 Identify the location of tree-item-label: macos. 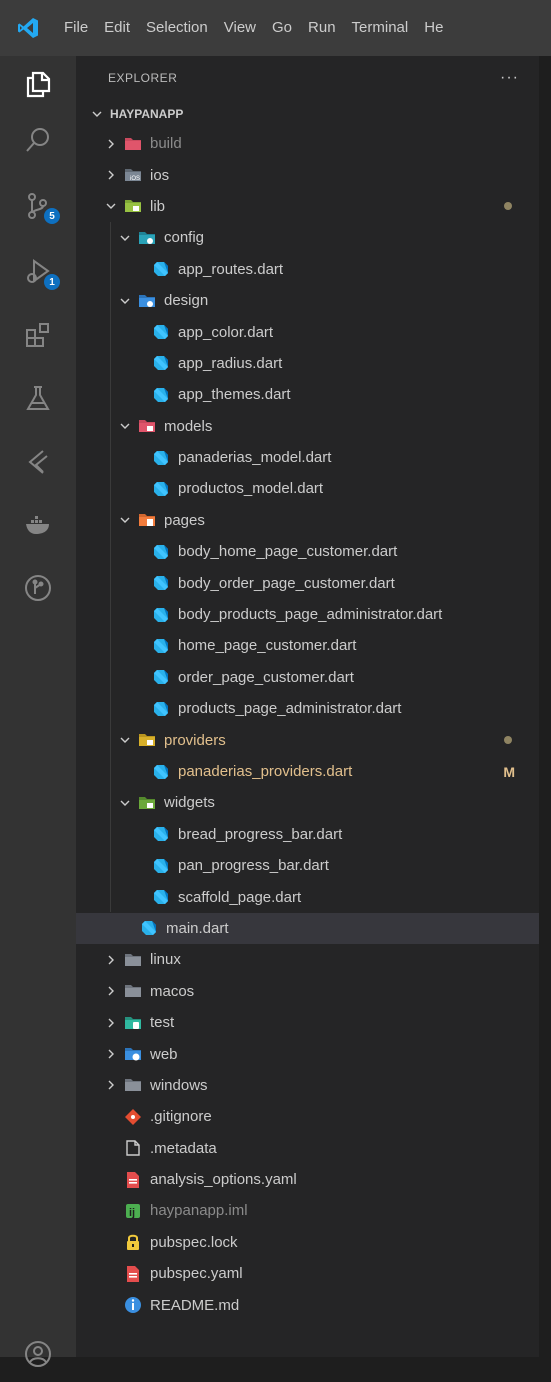
(172, 991).